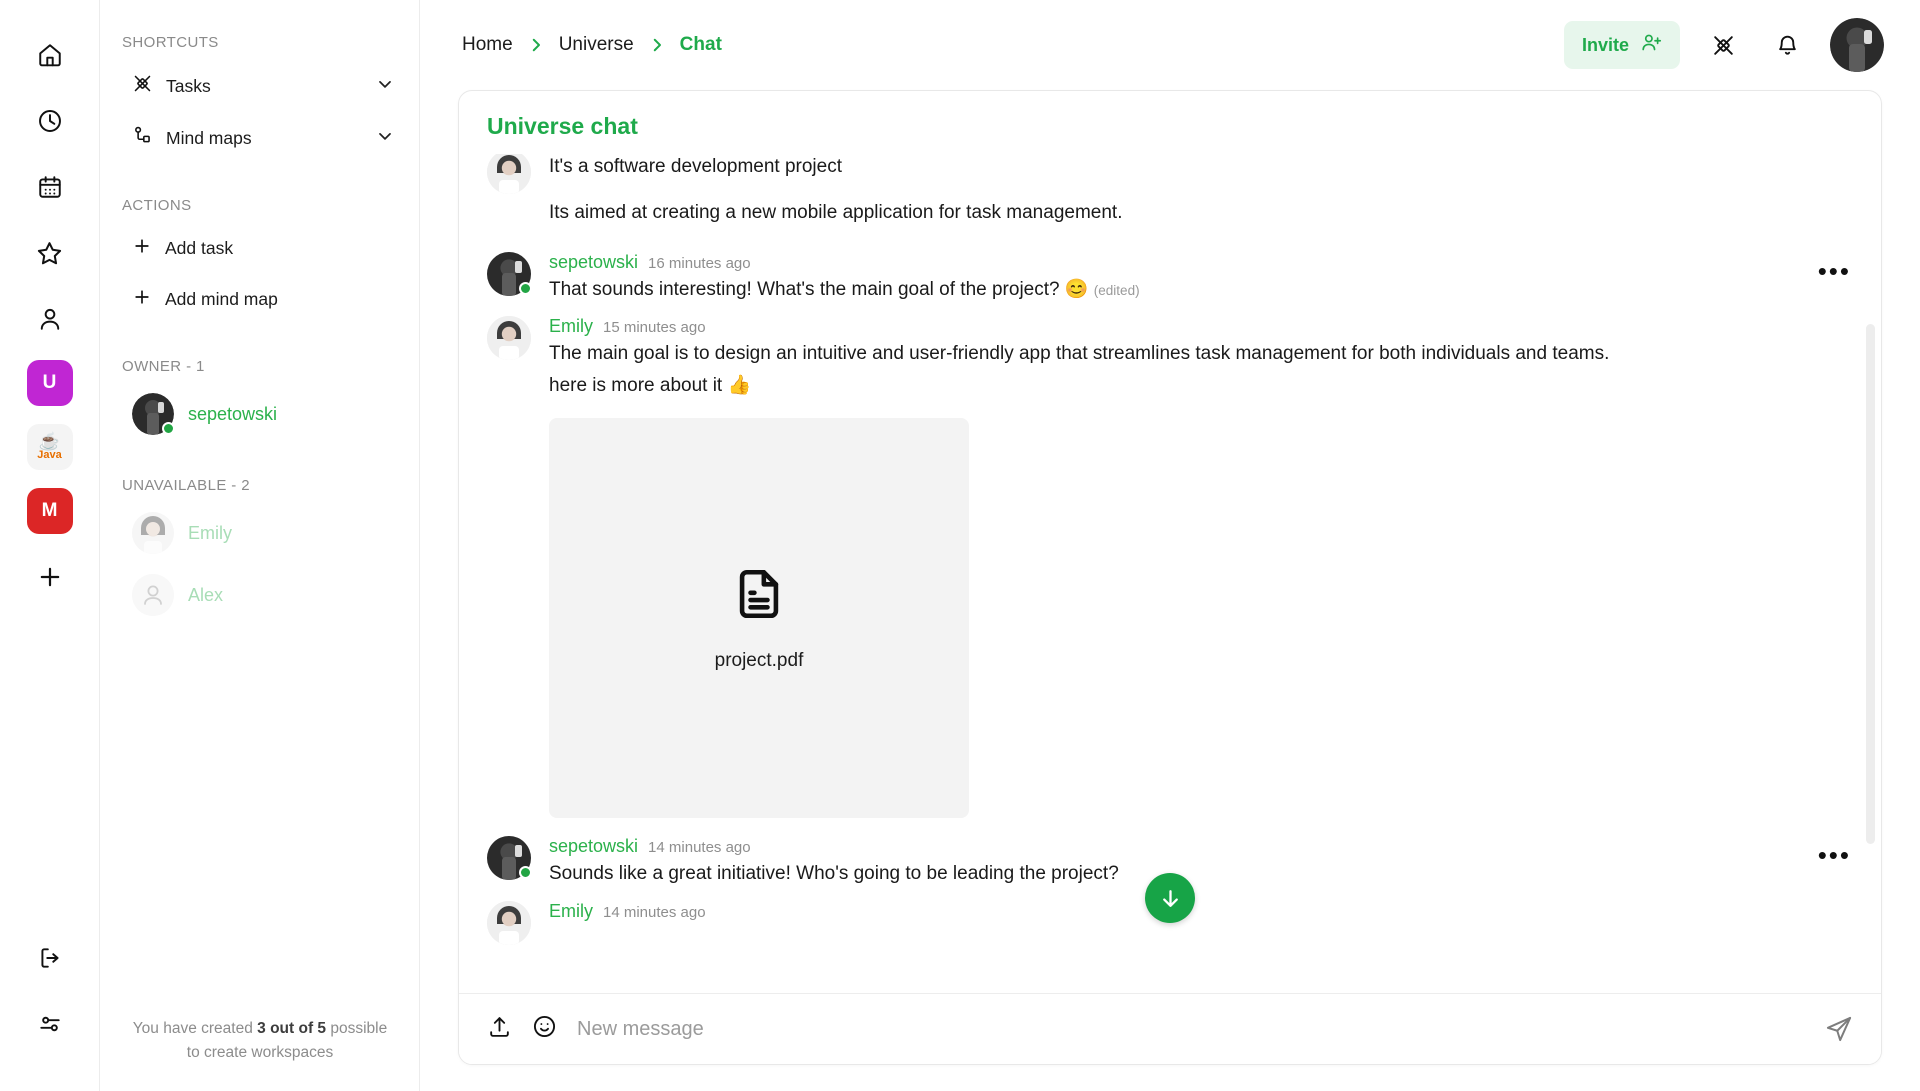 The height and width of the screenshot is (1091, 1920). I want to click on sidebar-item-mind-maps: Mind maps, so click(263, 138).